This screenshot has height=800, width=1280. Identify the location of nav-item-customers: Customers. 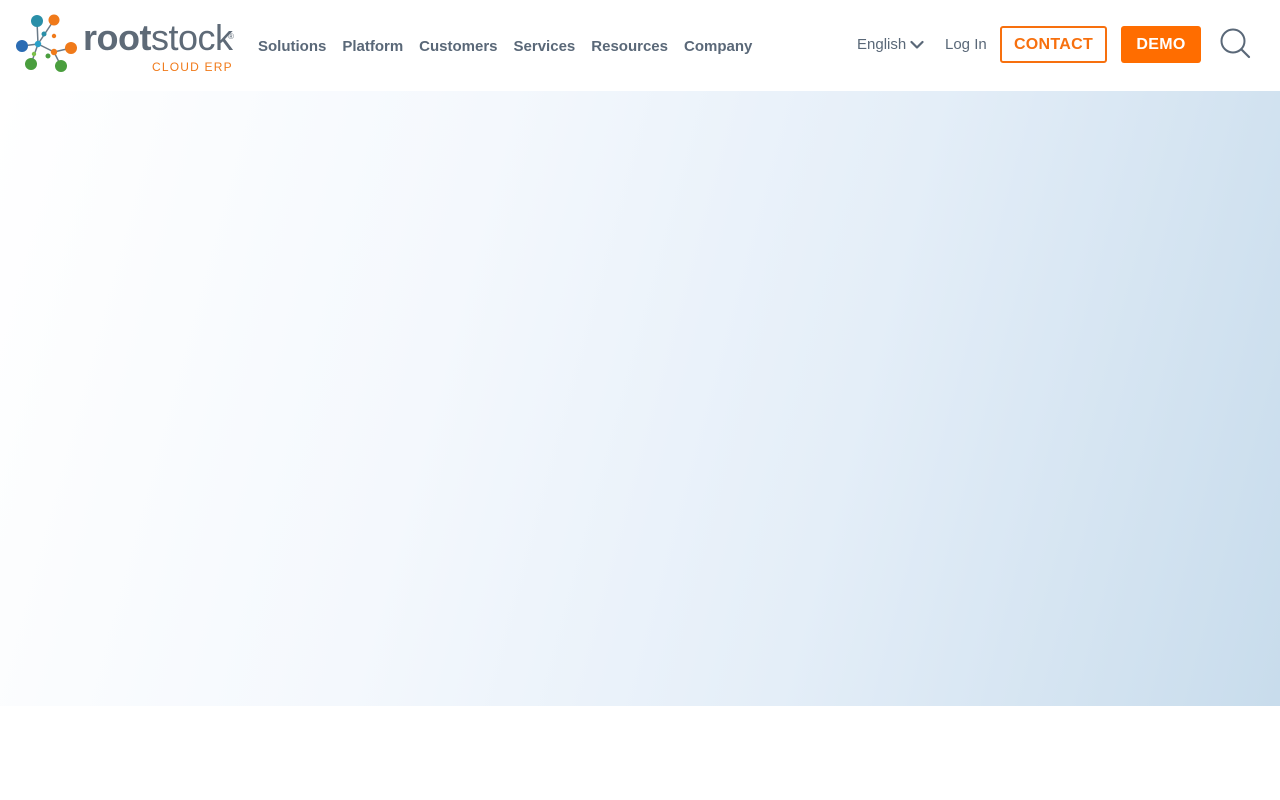
(458, 46).